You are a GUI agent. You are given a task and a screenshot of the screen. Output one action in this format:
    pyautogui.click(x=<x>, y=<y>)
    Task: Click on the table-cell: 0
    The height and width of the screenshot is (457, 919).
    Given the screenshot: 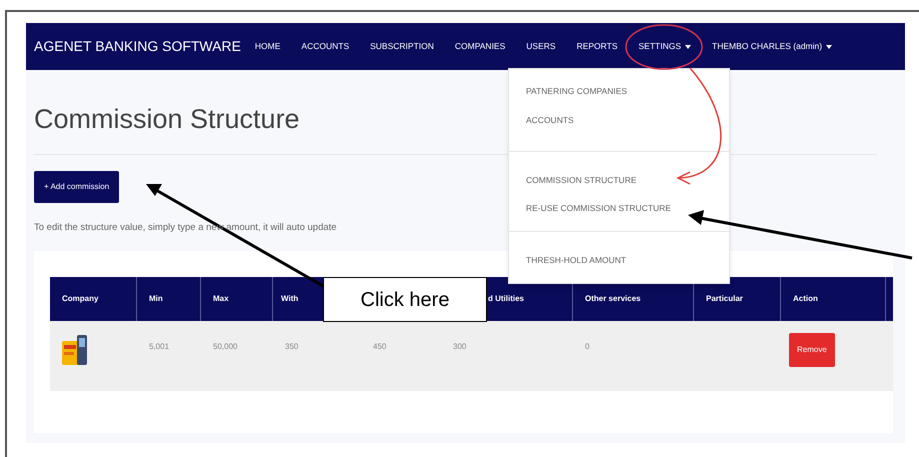 What is the action you would take?
    pyautogui.click(x=587, y=346)
    